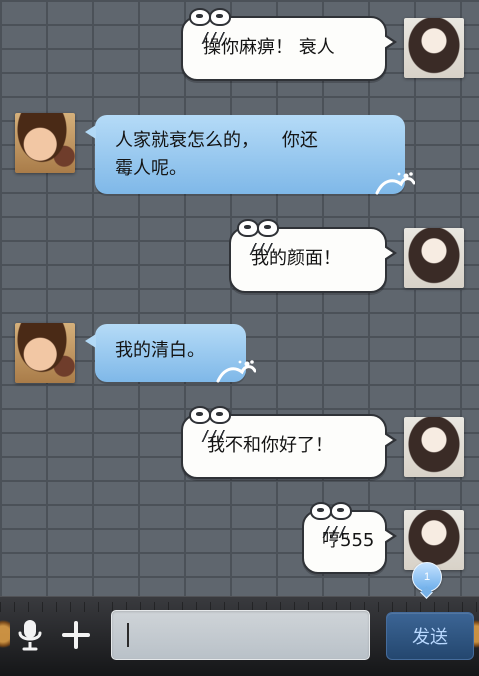 The width and height of the screenshot is (479, 676). Describe the element at coordinates (128, 635) in the screenshot. I see `text-cursor` at that location.